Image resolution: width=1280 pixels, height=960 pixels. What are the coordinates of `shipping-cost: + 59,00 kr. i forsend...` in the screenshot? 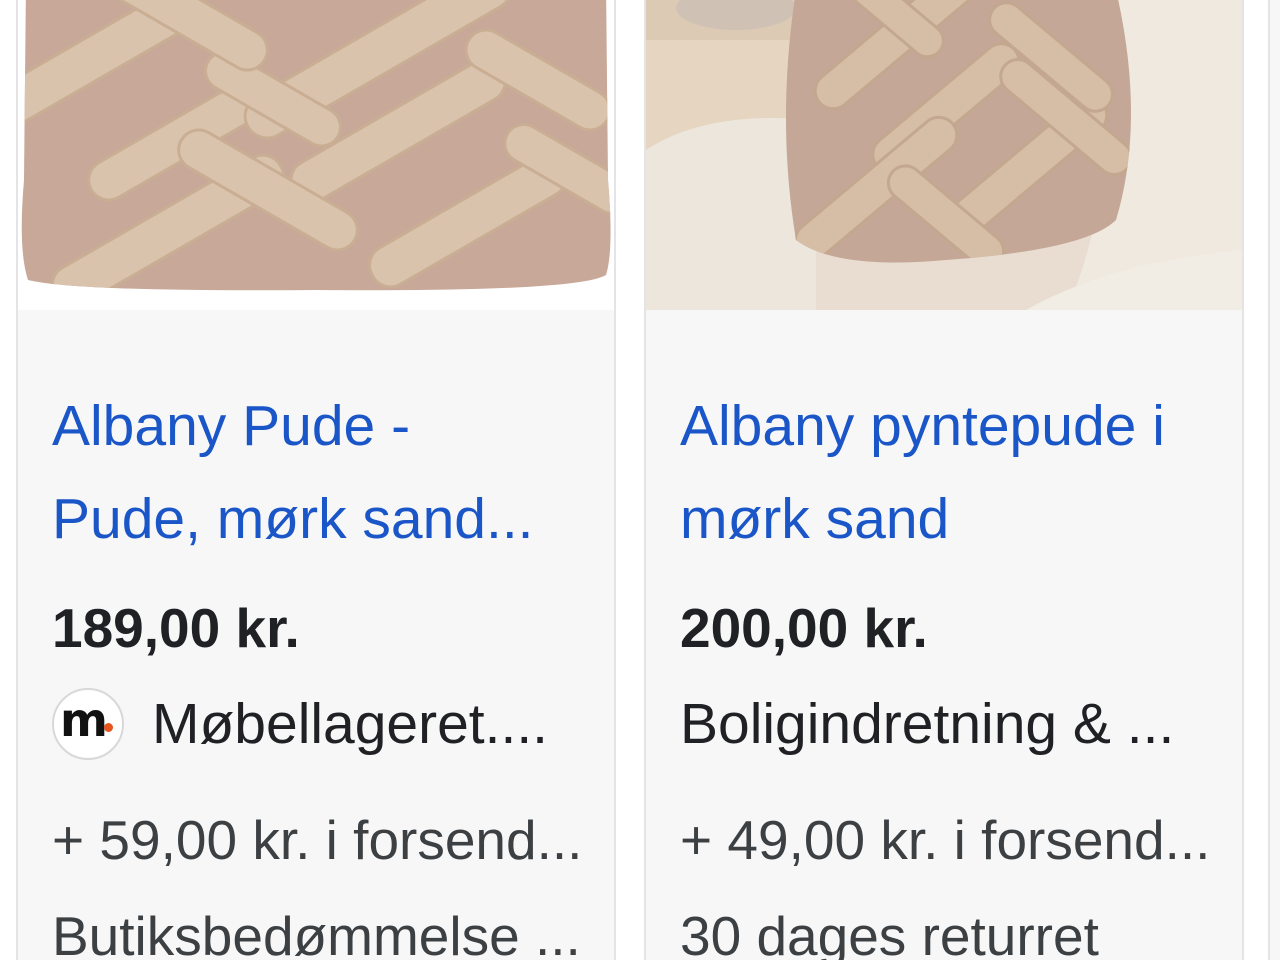 It's located at (317, 840).